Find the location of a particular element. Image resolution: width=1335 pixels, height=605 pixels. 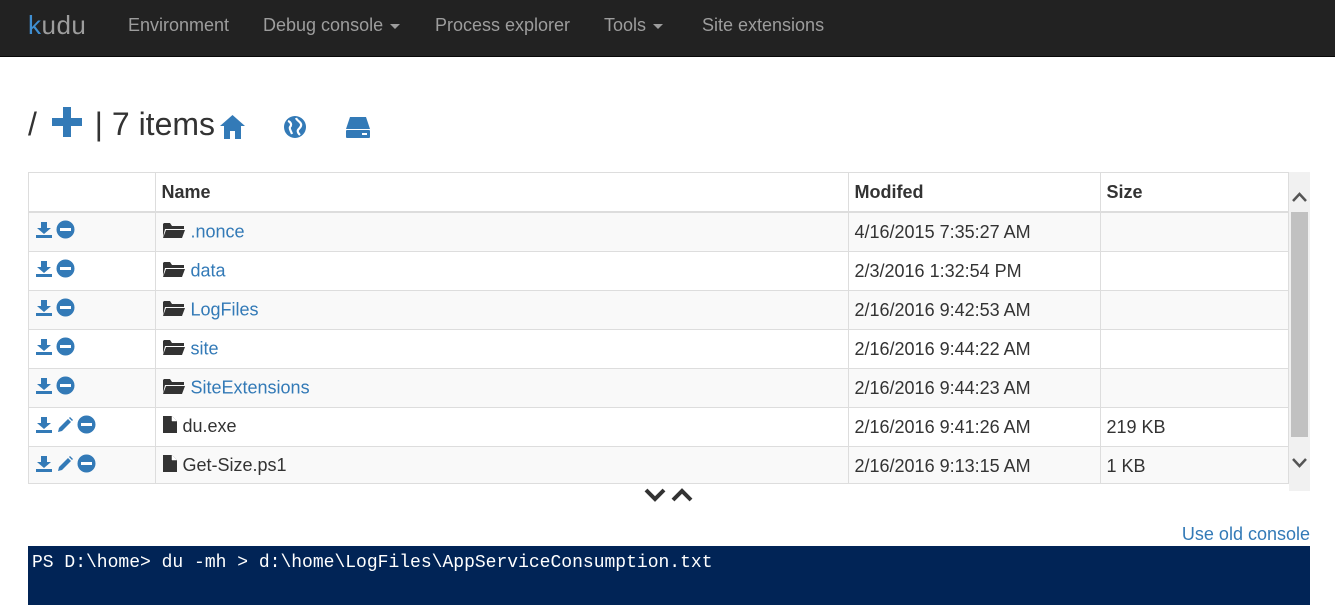

file-name-cell: du.exe is located at coordinates (502, 427).